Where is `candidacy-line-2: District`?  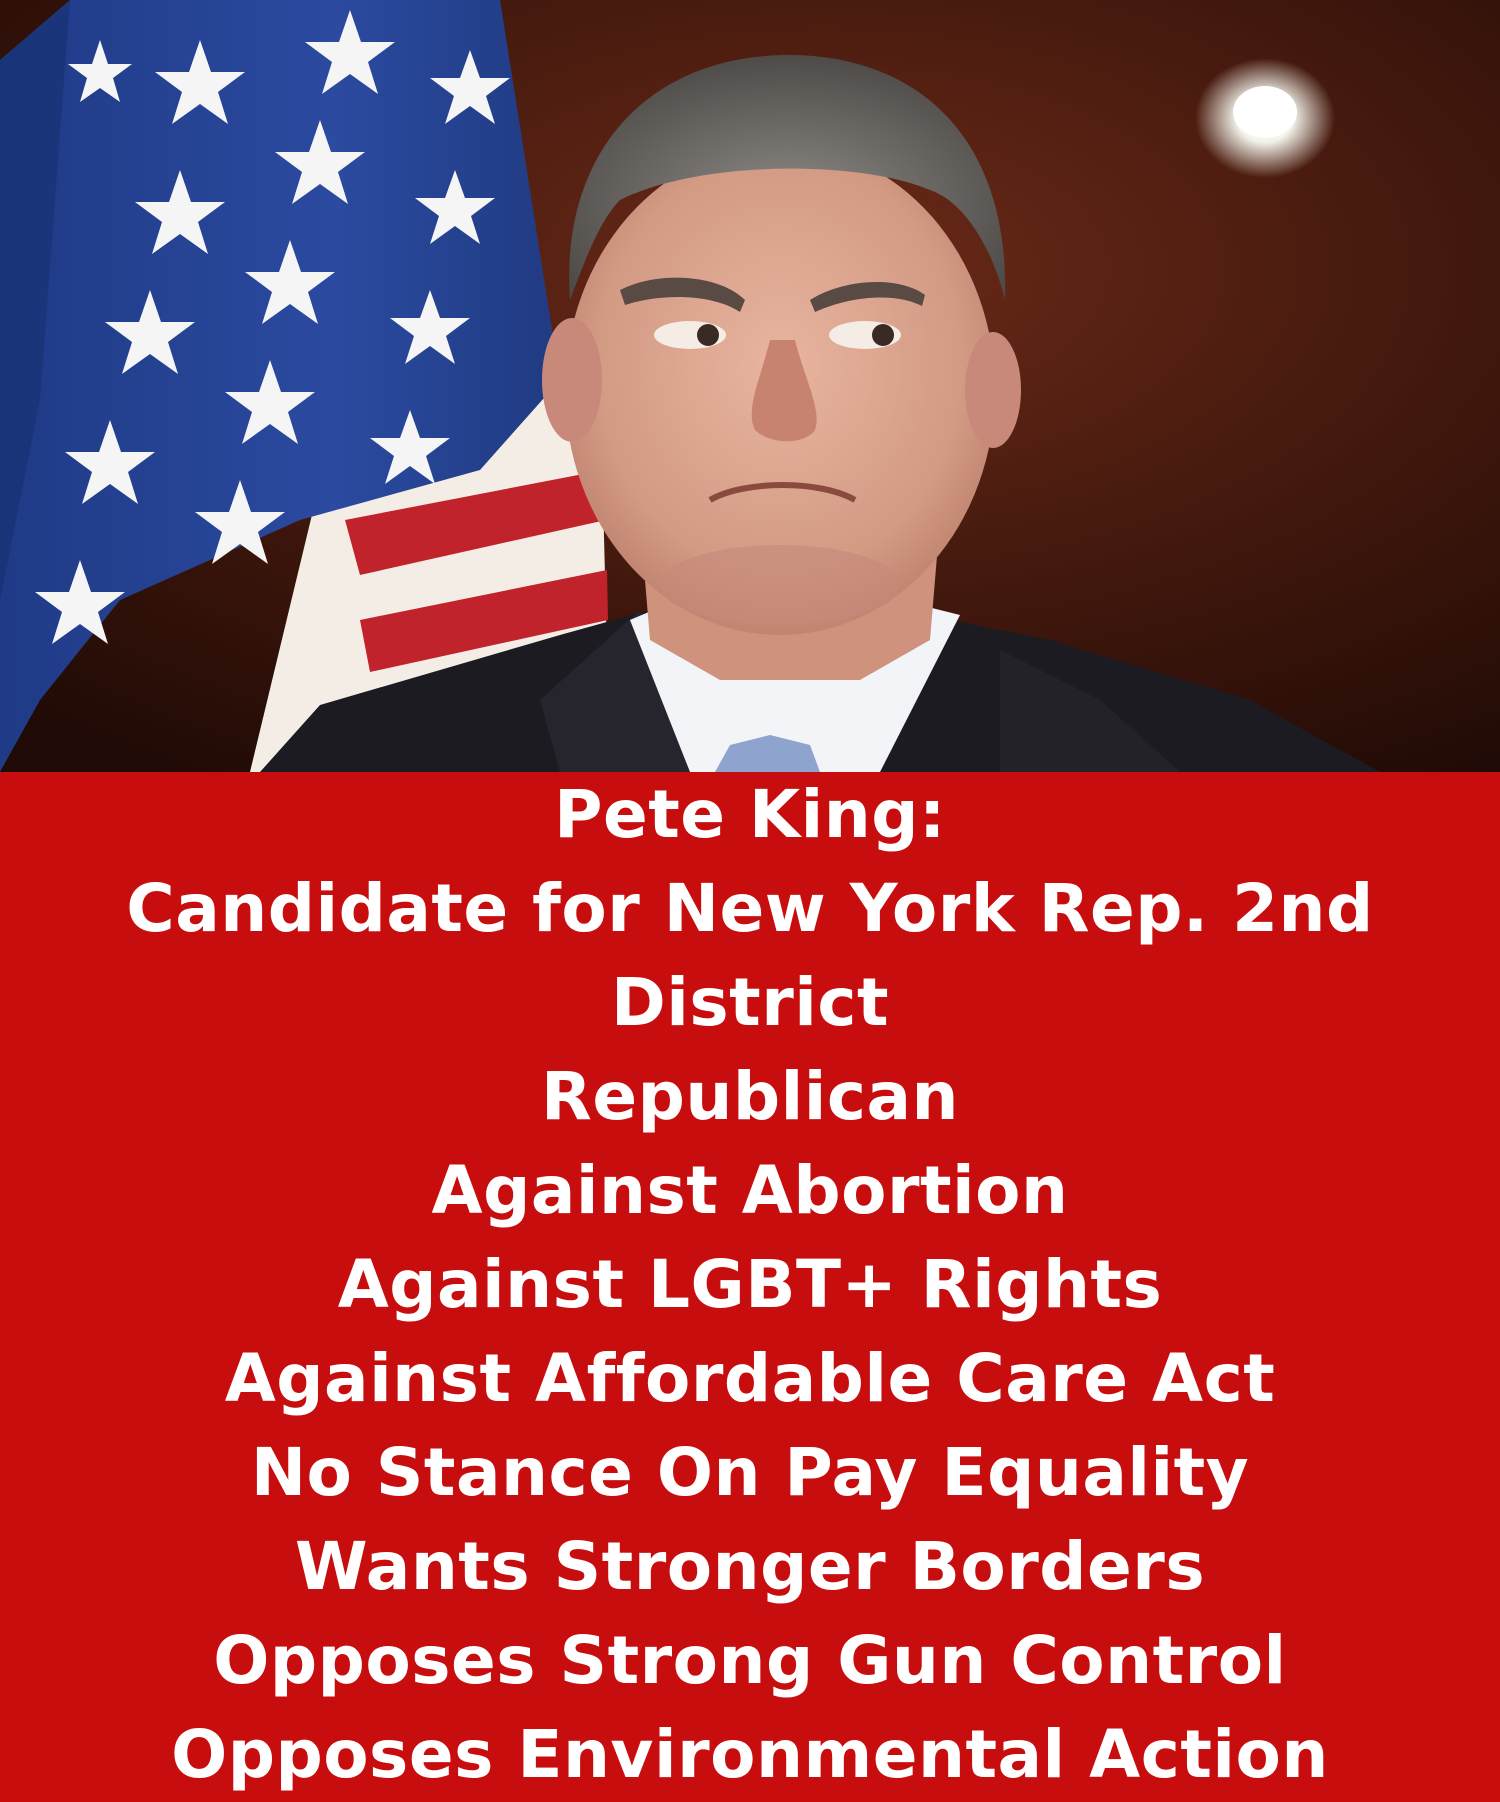
candidacy-line-2: District is located at coordinates (750, 1002).